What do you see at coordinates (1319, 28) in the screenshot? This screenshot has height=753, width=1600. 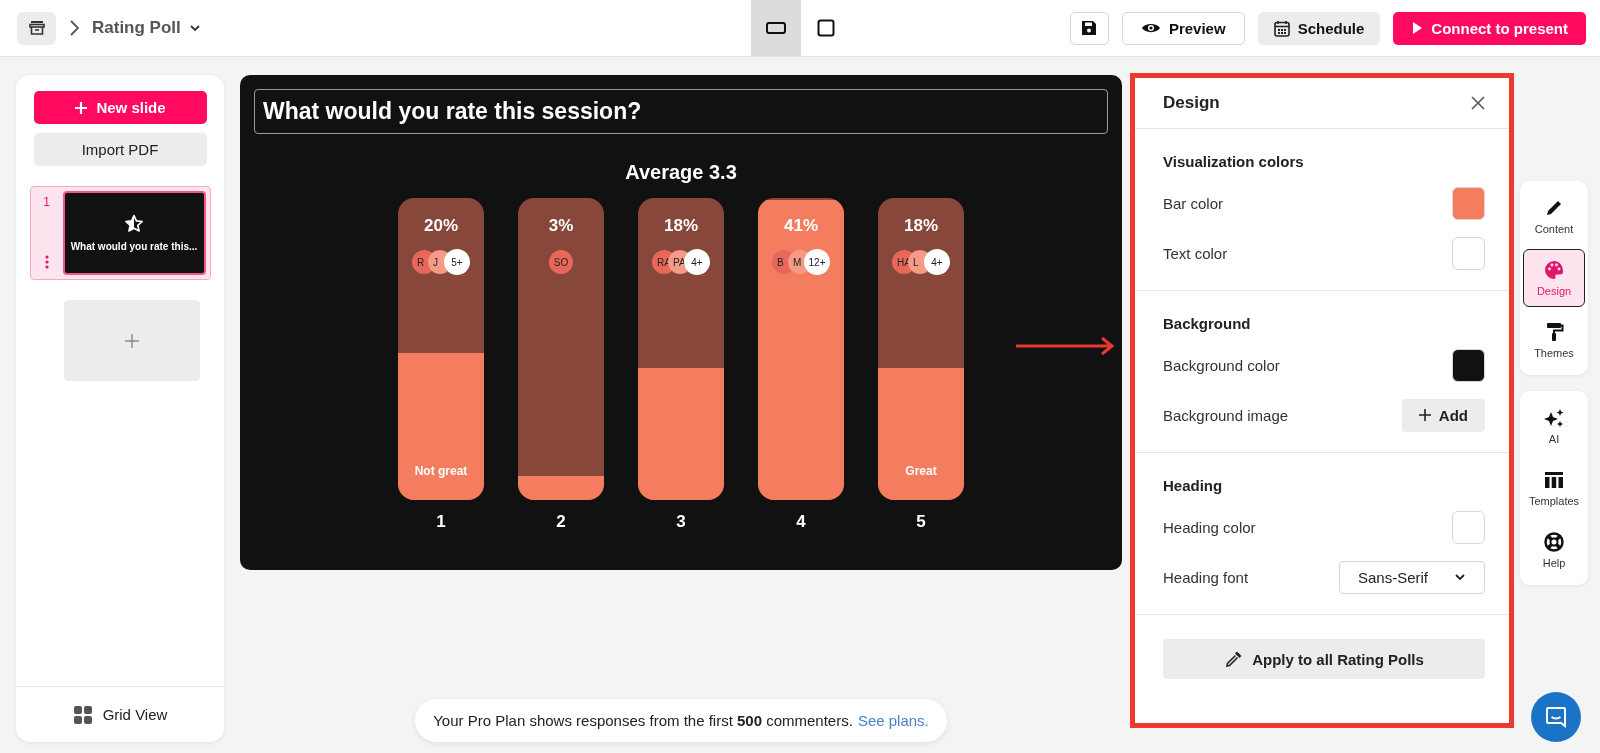 I see `schedule-button: Schedule` at bounding box center [1319, 28].